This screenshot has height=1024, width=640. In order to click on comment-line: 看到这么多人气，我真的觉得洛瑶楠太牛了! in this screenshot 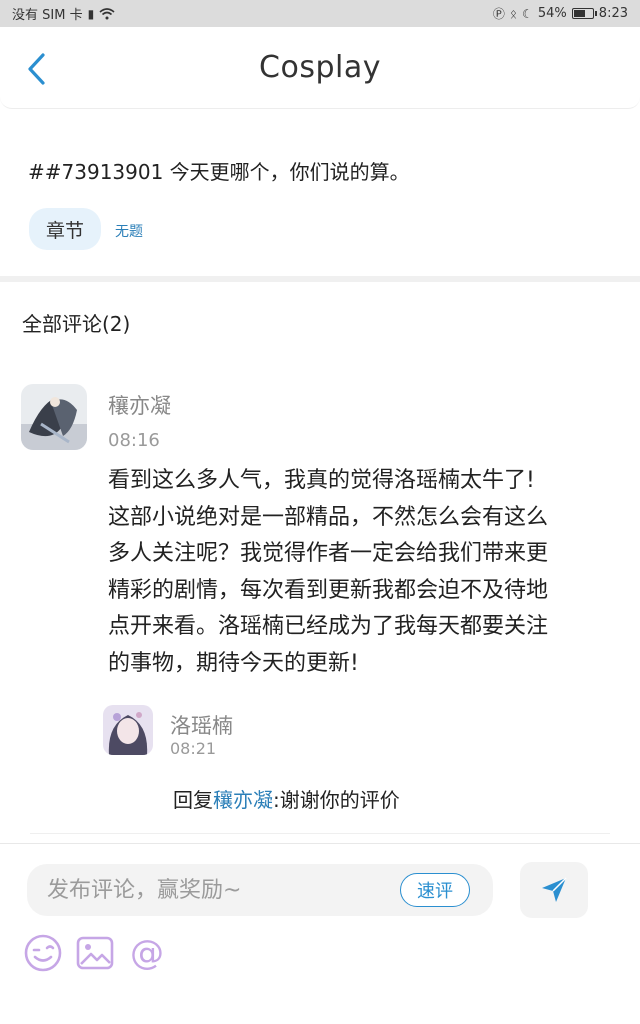, I will do `click(321, 480)`.